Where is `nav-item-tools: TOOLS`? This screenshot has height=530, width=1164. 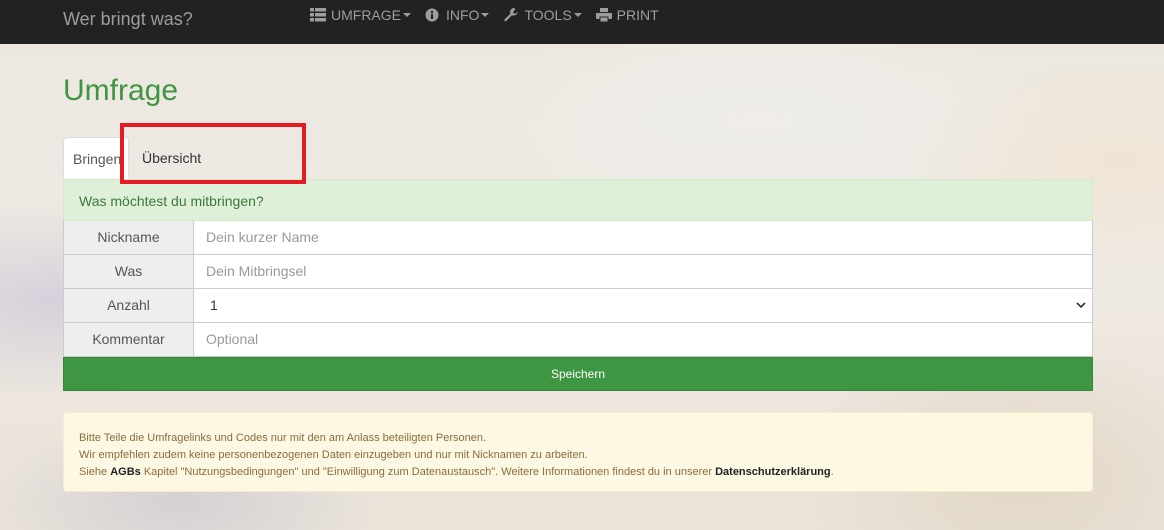
nav-item-tools: TOOLS is located at coordinates (542, 15).